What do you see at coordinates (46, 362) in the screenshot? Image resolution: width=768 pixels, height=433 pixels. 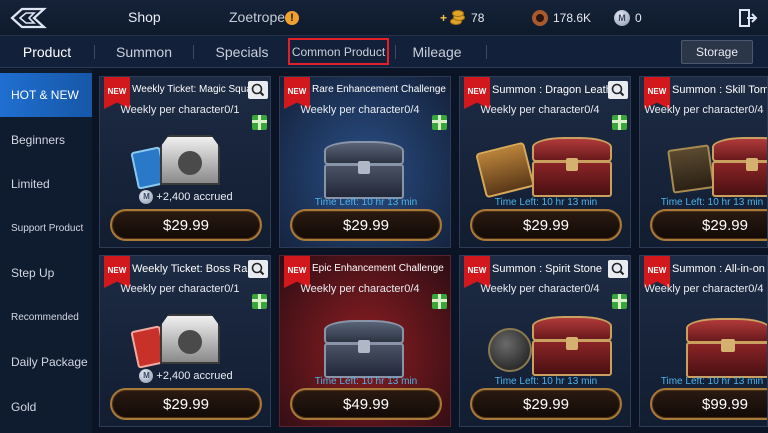 I see `sidebar-item-daily-package: Daily Package` at bounding box center [46, 362].